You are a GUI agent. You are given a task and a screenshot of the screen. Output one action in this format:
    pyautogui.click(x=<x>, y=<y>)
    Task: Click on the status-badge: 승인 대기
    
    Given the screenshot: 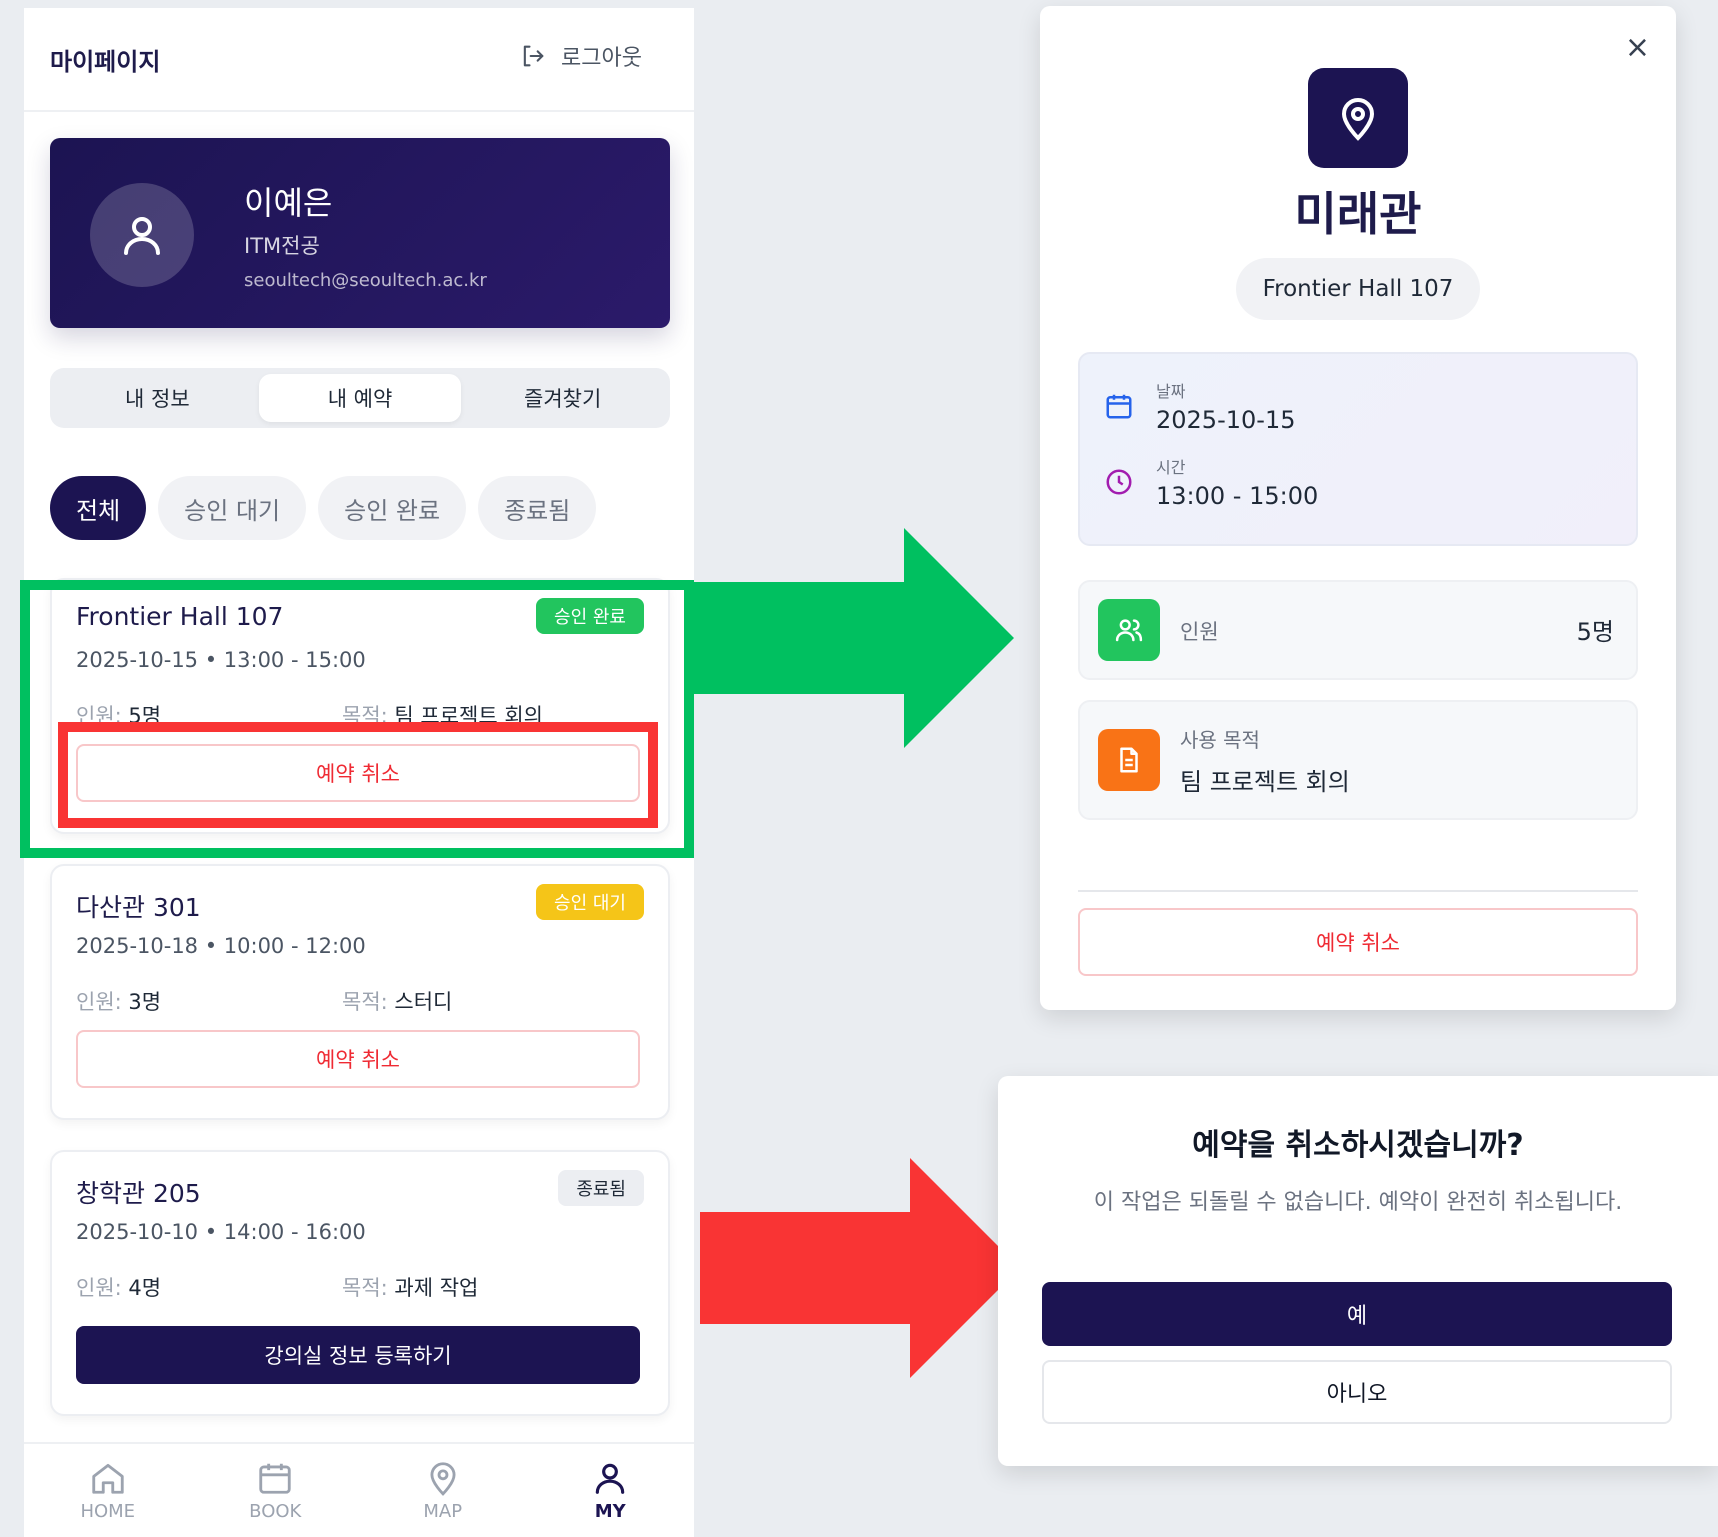 What is the action you would take?
    pyautogui.click(x=590, y=902)
    